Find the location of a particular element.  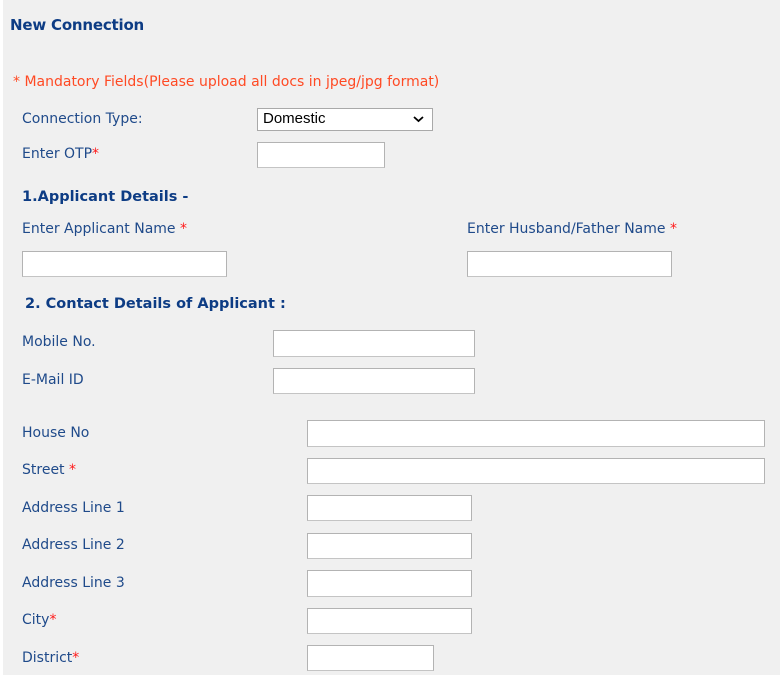

address-line-1-label: Address Line 1 is located at coordinates (73, 508).